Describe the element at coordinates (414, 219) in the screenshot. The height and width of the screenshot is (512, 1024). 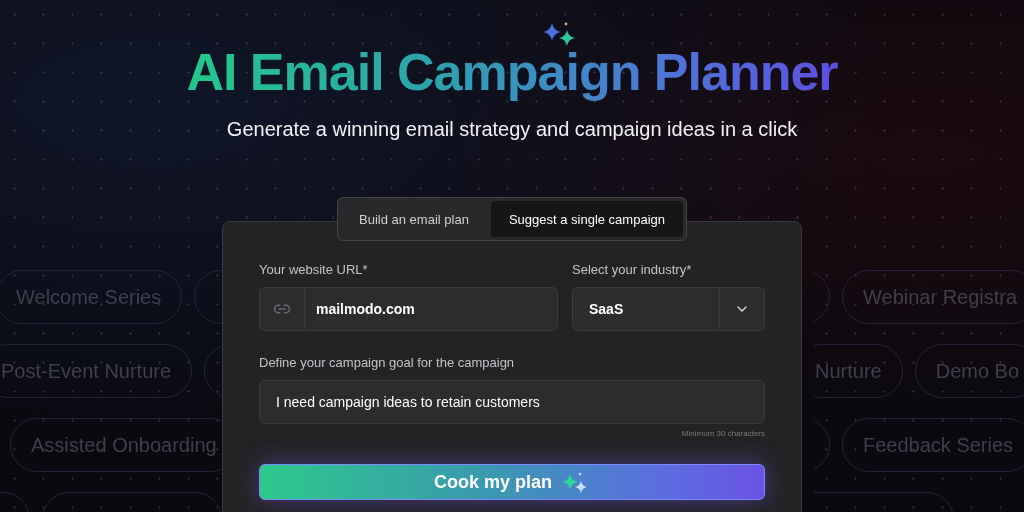
I see `mode-tab: Build an email plan` at that location.